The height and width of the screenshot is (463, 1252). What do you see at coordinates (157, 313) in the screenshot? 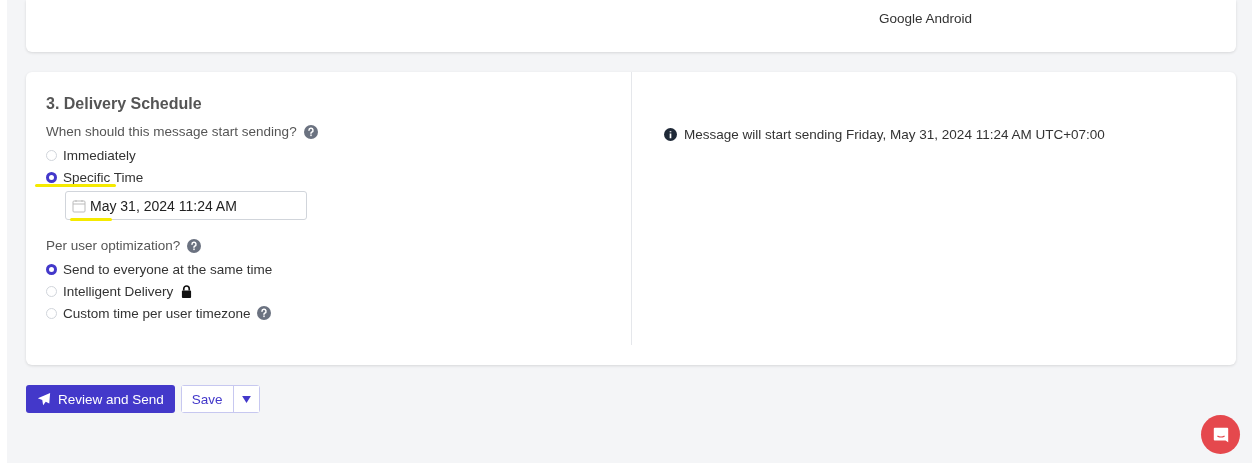
I see `option-label: Custom time per user timezone` at bounding box center [157, 313].